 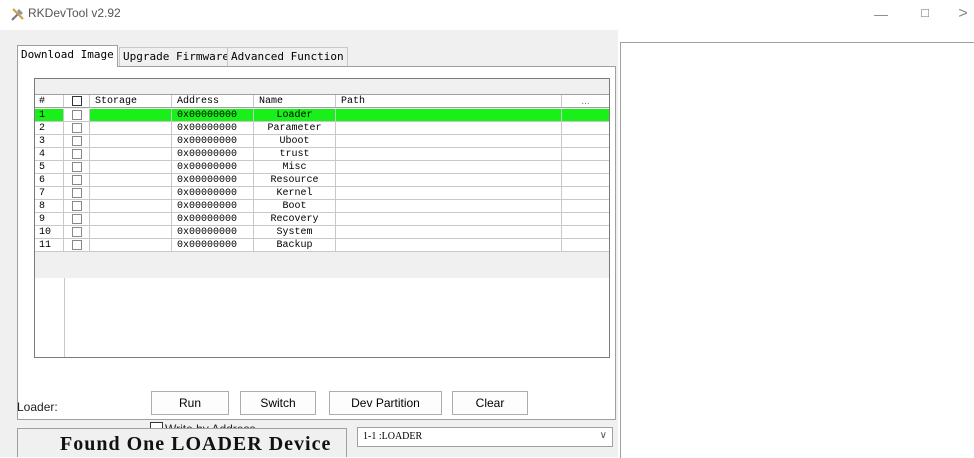 I want to click on table-row: 2 0x00000000 Parameter, so click(x=322, y=128).